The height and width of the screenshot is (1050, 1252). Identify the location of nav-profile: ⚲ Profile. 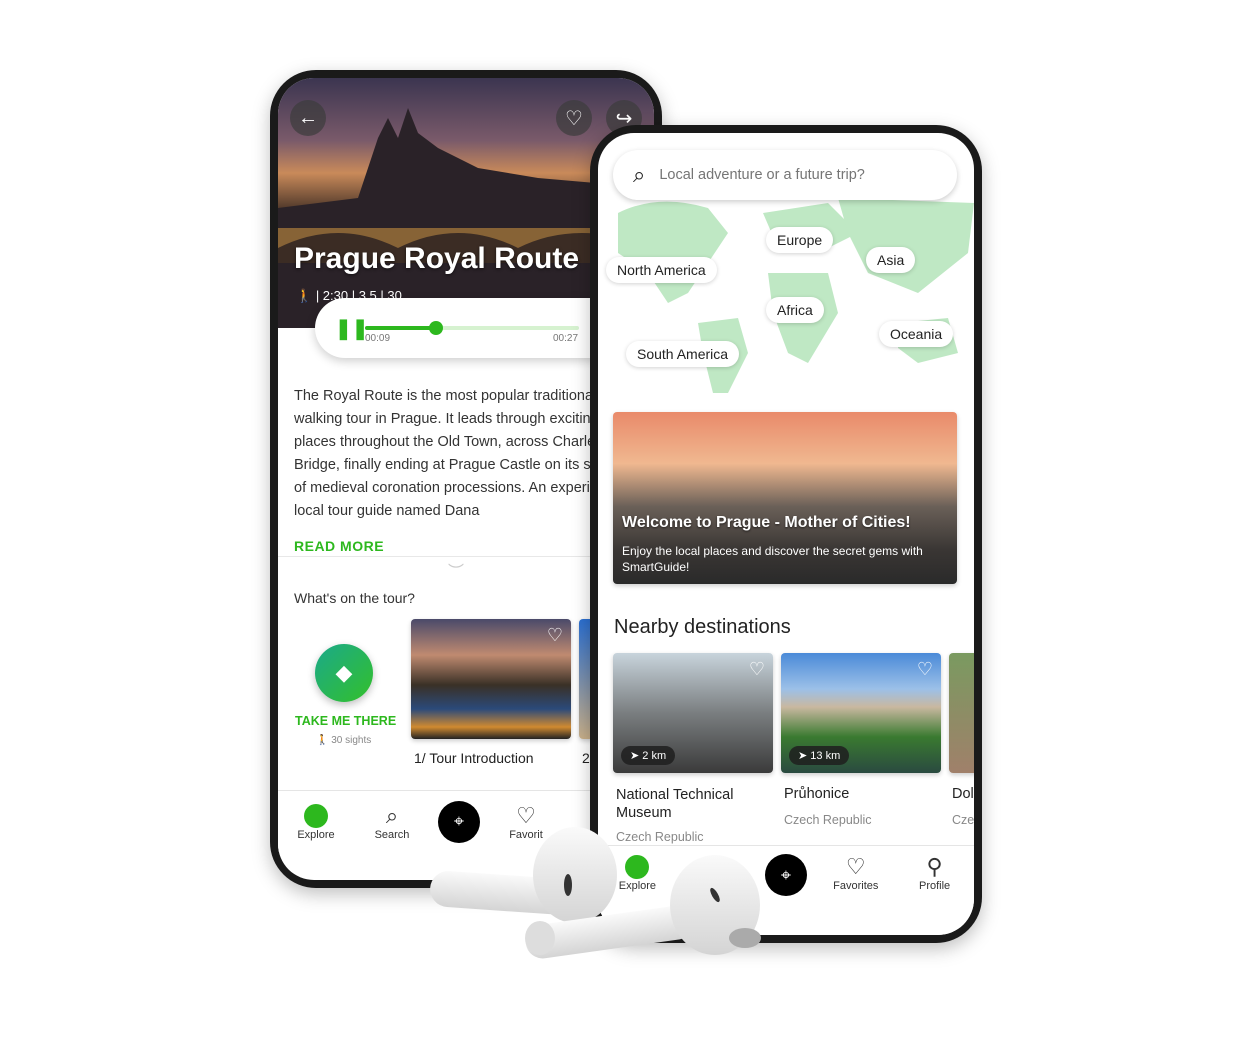
(935, 873).